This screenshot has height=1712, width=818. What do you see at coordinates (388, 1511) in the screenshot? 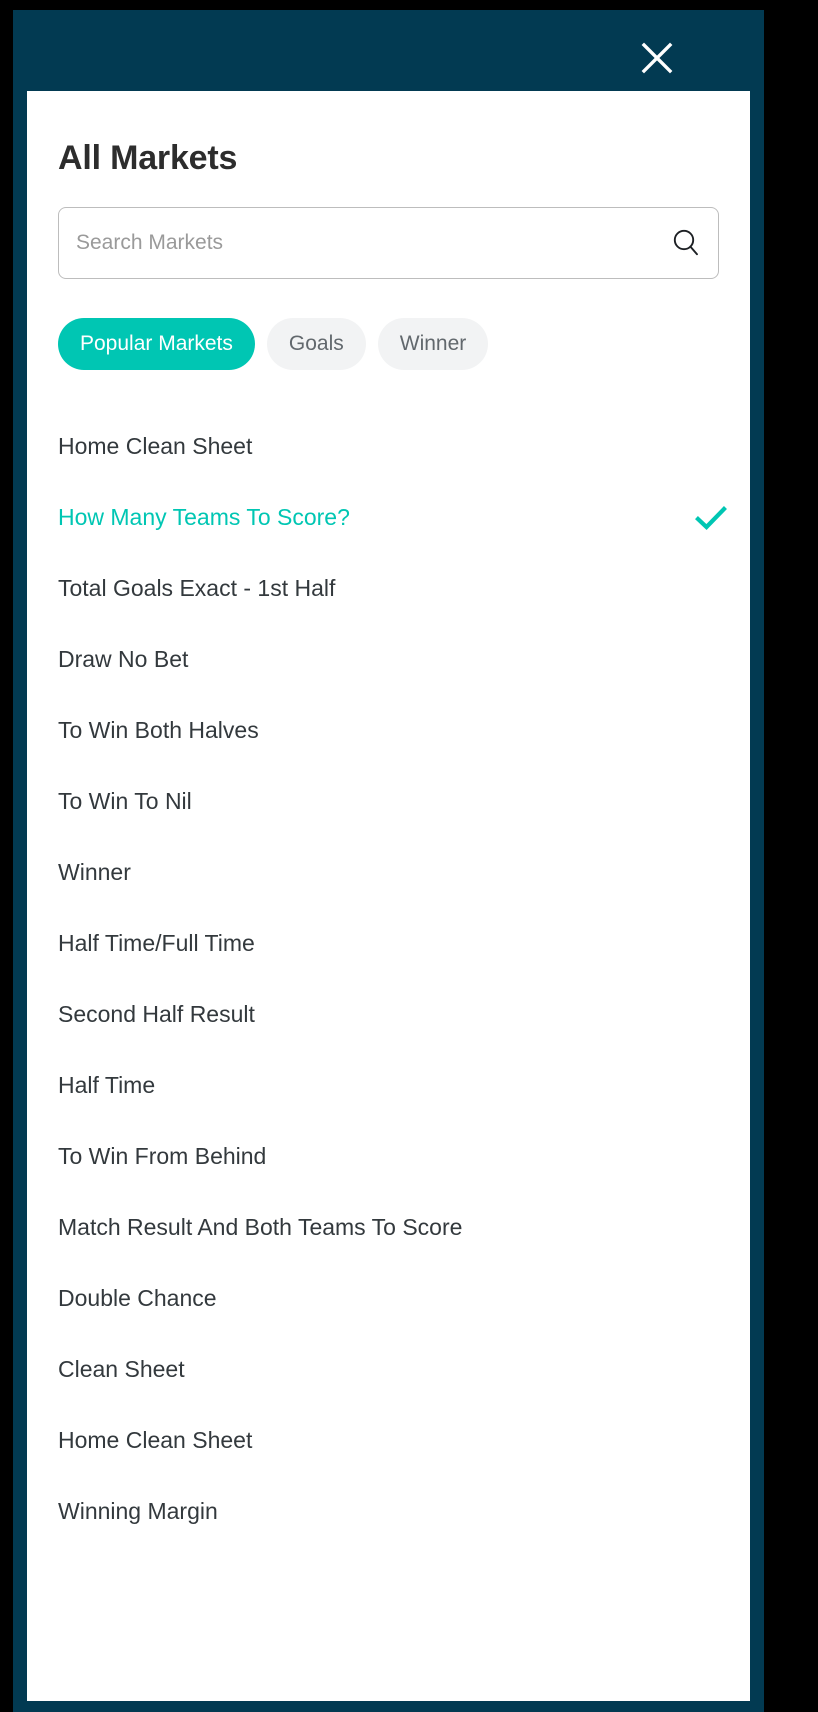
I see `market-list-item: Winning Margin` at bounding box center [388, 1511].